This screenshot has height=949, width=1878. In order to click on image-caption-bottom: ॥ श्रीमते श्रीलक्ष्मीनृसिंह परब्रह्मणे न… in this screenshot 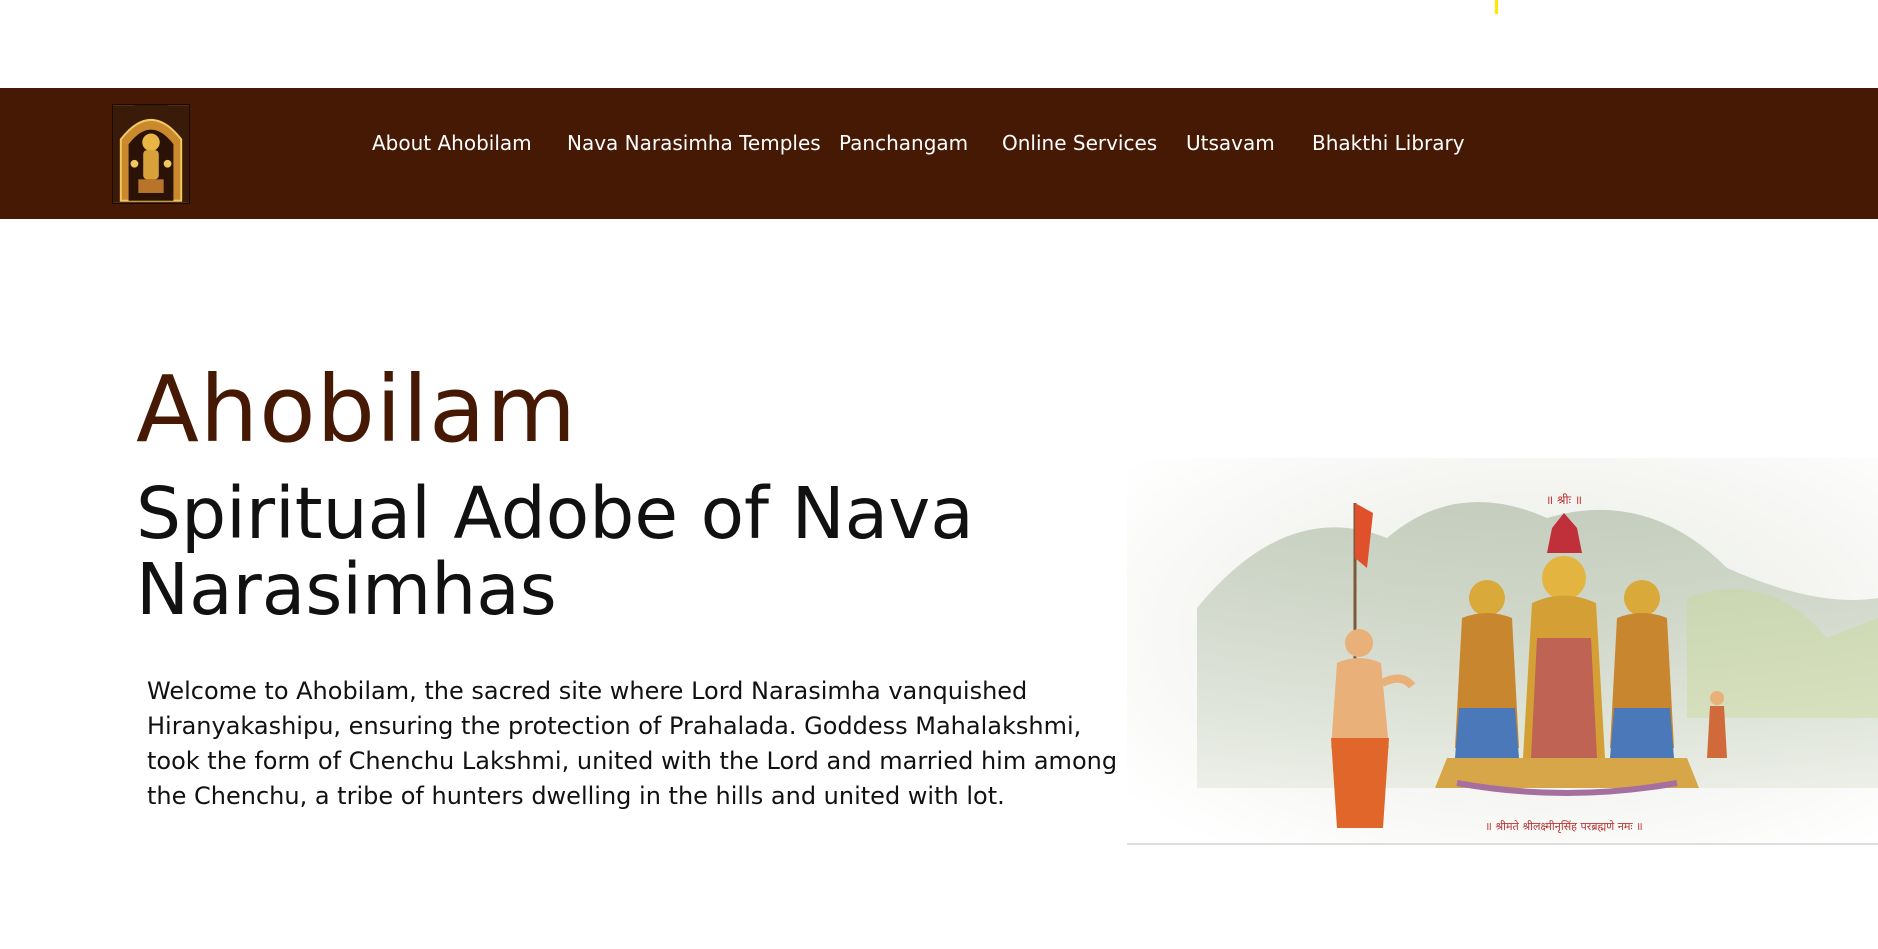, I will do `click(1564, 826)`.